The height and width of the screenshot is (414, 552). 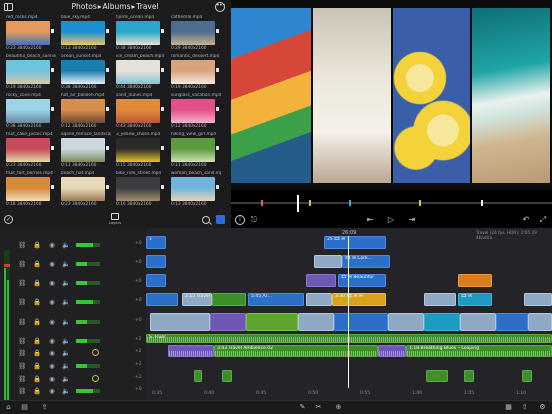 I want to click on info-icon: i, so click(x=240, y=220).